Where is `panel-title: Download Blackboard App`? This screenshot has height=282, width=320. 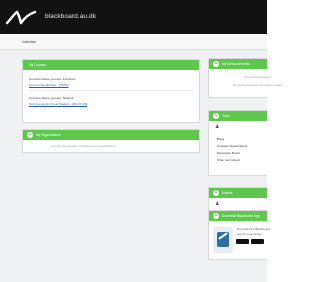
panel-title: Download Blackboard App is located at coordinates (241, 216).